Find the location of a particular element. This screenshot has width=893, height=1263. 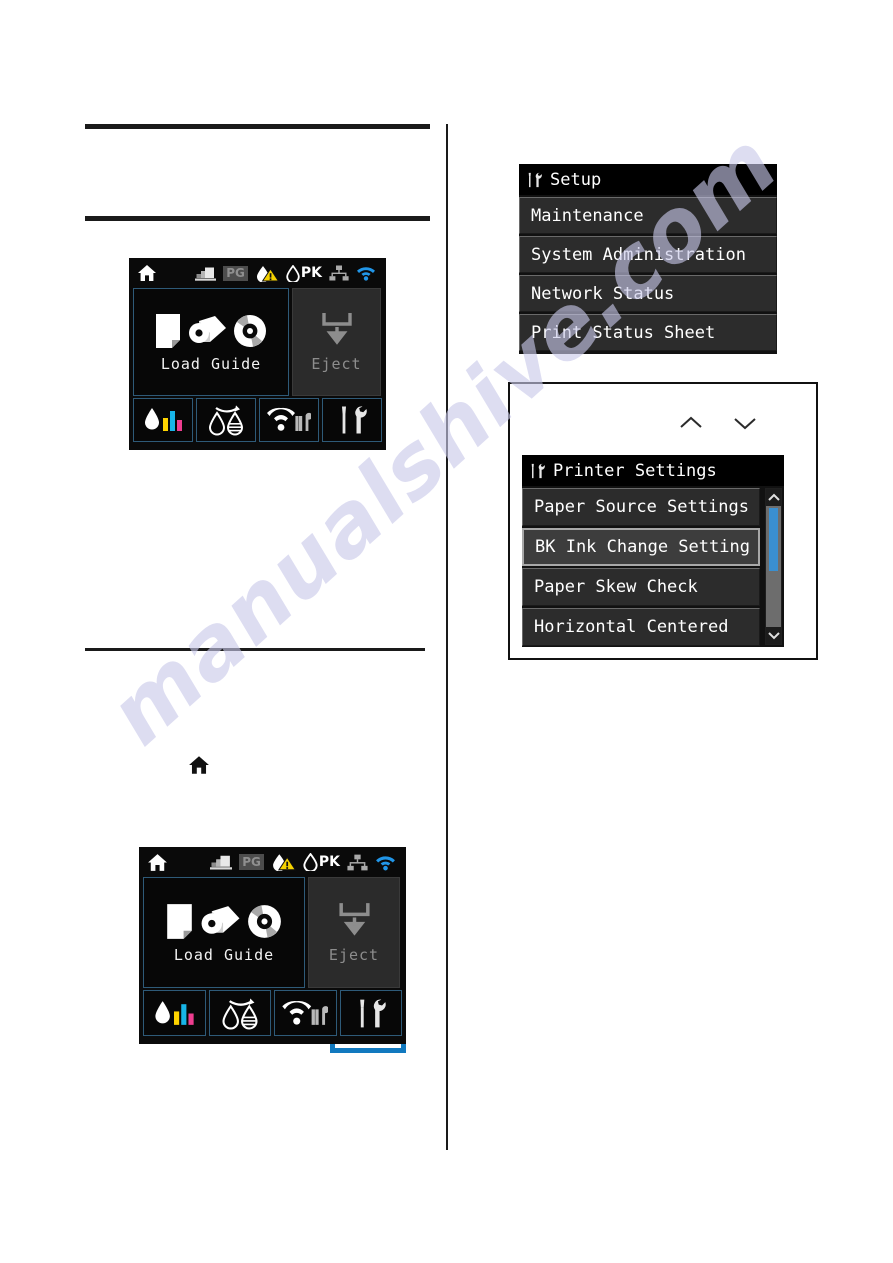

lcd-status-bar: PG PK is located at coordinates (257, 273).